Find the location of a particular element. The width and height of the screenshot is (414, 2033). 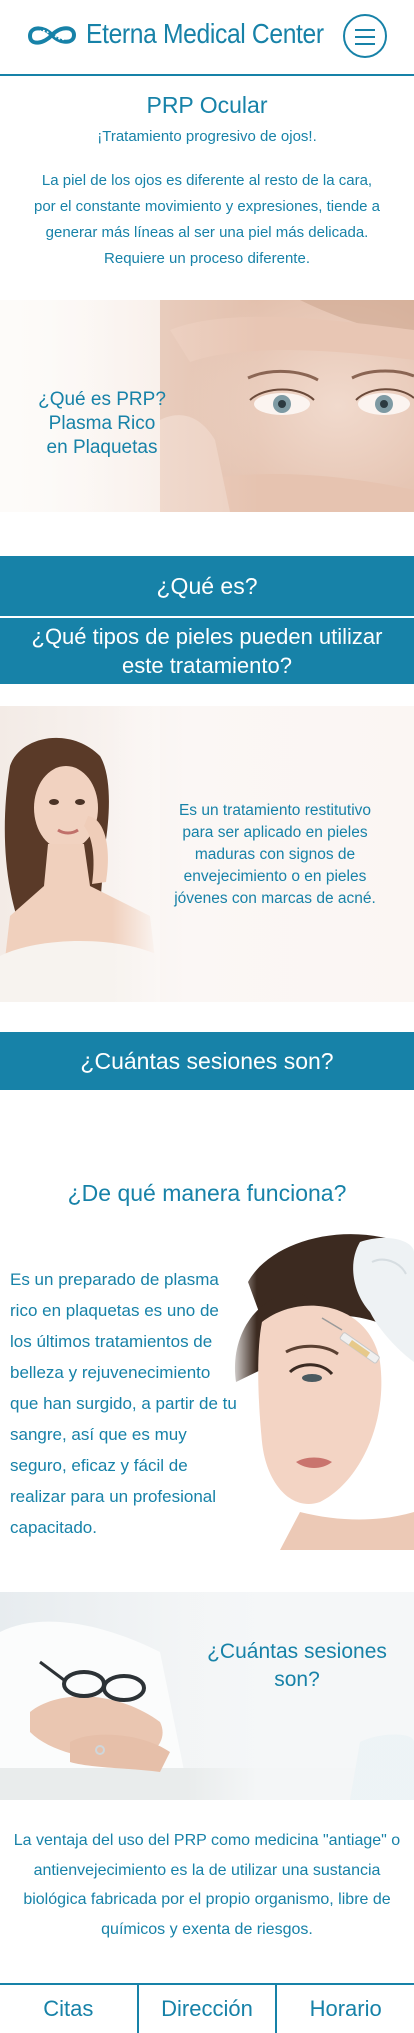

woman-portrait-image is located at coordinates (80, 854).